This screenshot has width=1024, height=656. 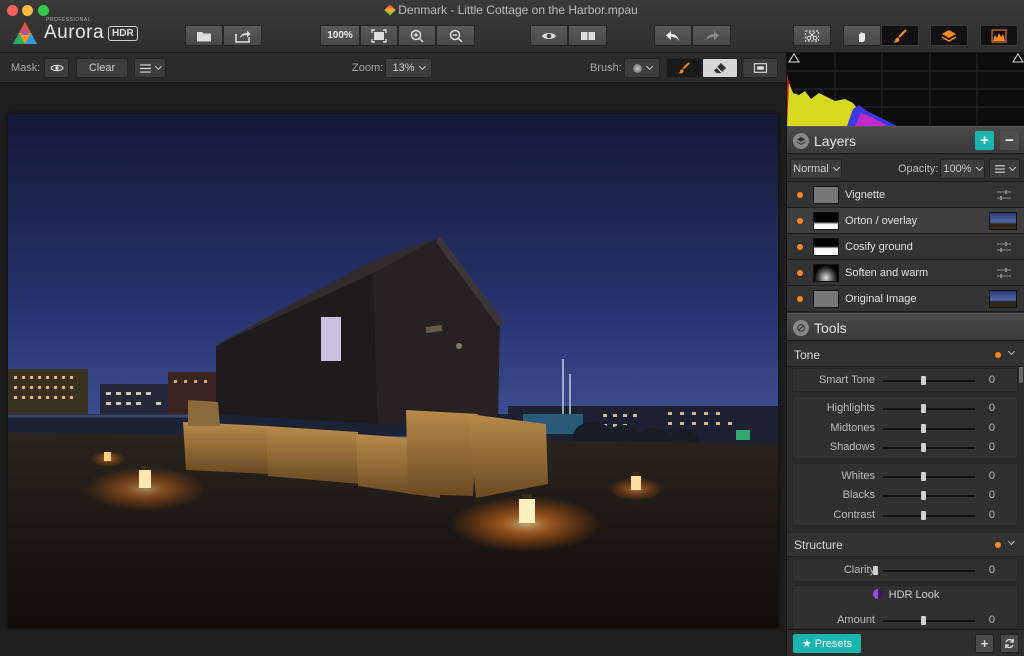 What do you see at coordinates (905, 140) in the screenshot?
I see `layers-header: Layers + −` at bounding box center [905, 140].